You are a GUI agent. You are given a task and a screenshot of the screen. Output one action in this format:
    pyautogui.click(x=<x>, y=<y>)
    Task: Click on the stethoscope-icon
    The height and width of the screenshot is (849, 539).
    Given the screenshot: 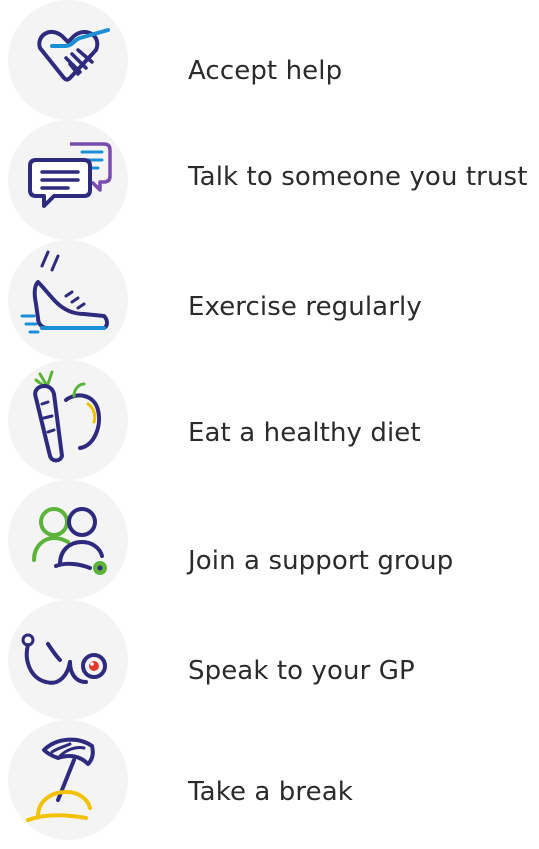 What is the action you would take?
    pyautogui.click(x=64, y=659)
    